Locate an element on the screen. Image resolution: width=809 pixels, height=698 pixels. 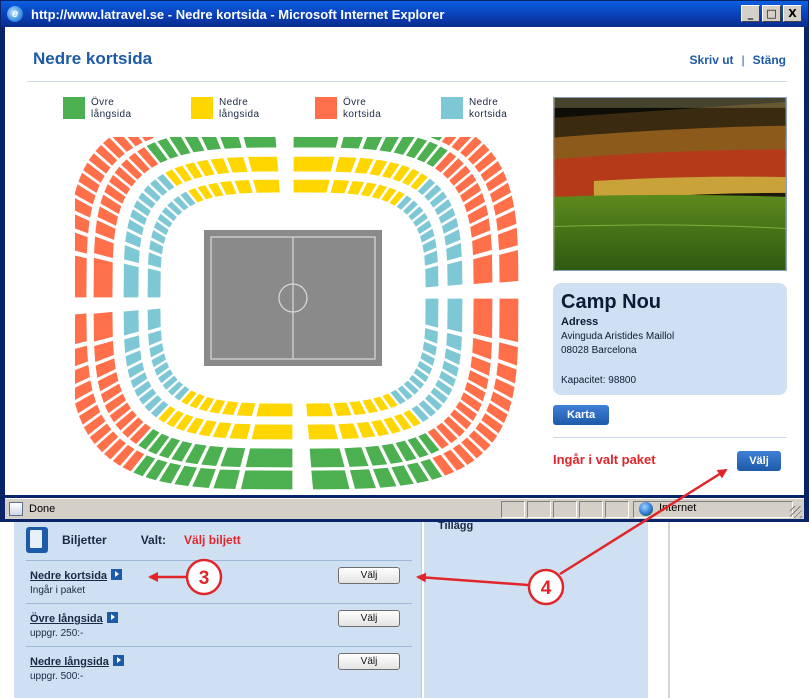
legend-item: Nedre kortsida is located at coordinates (474, 109).